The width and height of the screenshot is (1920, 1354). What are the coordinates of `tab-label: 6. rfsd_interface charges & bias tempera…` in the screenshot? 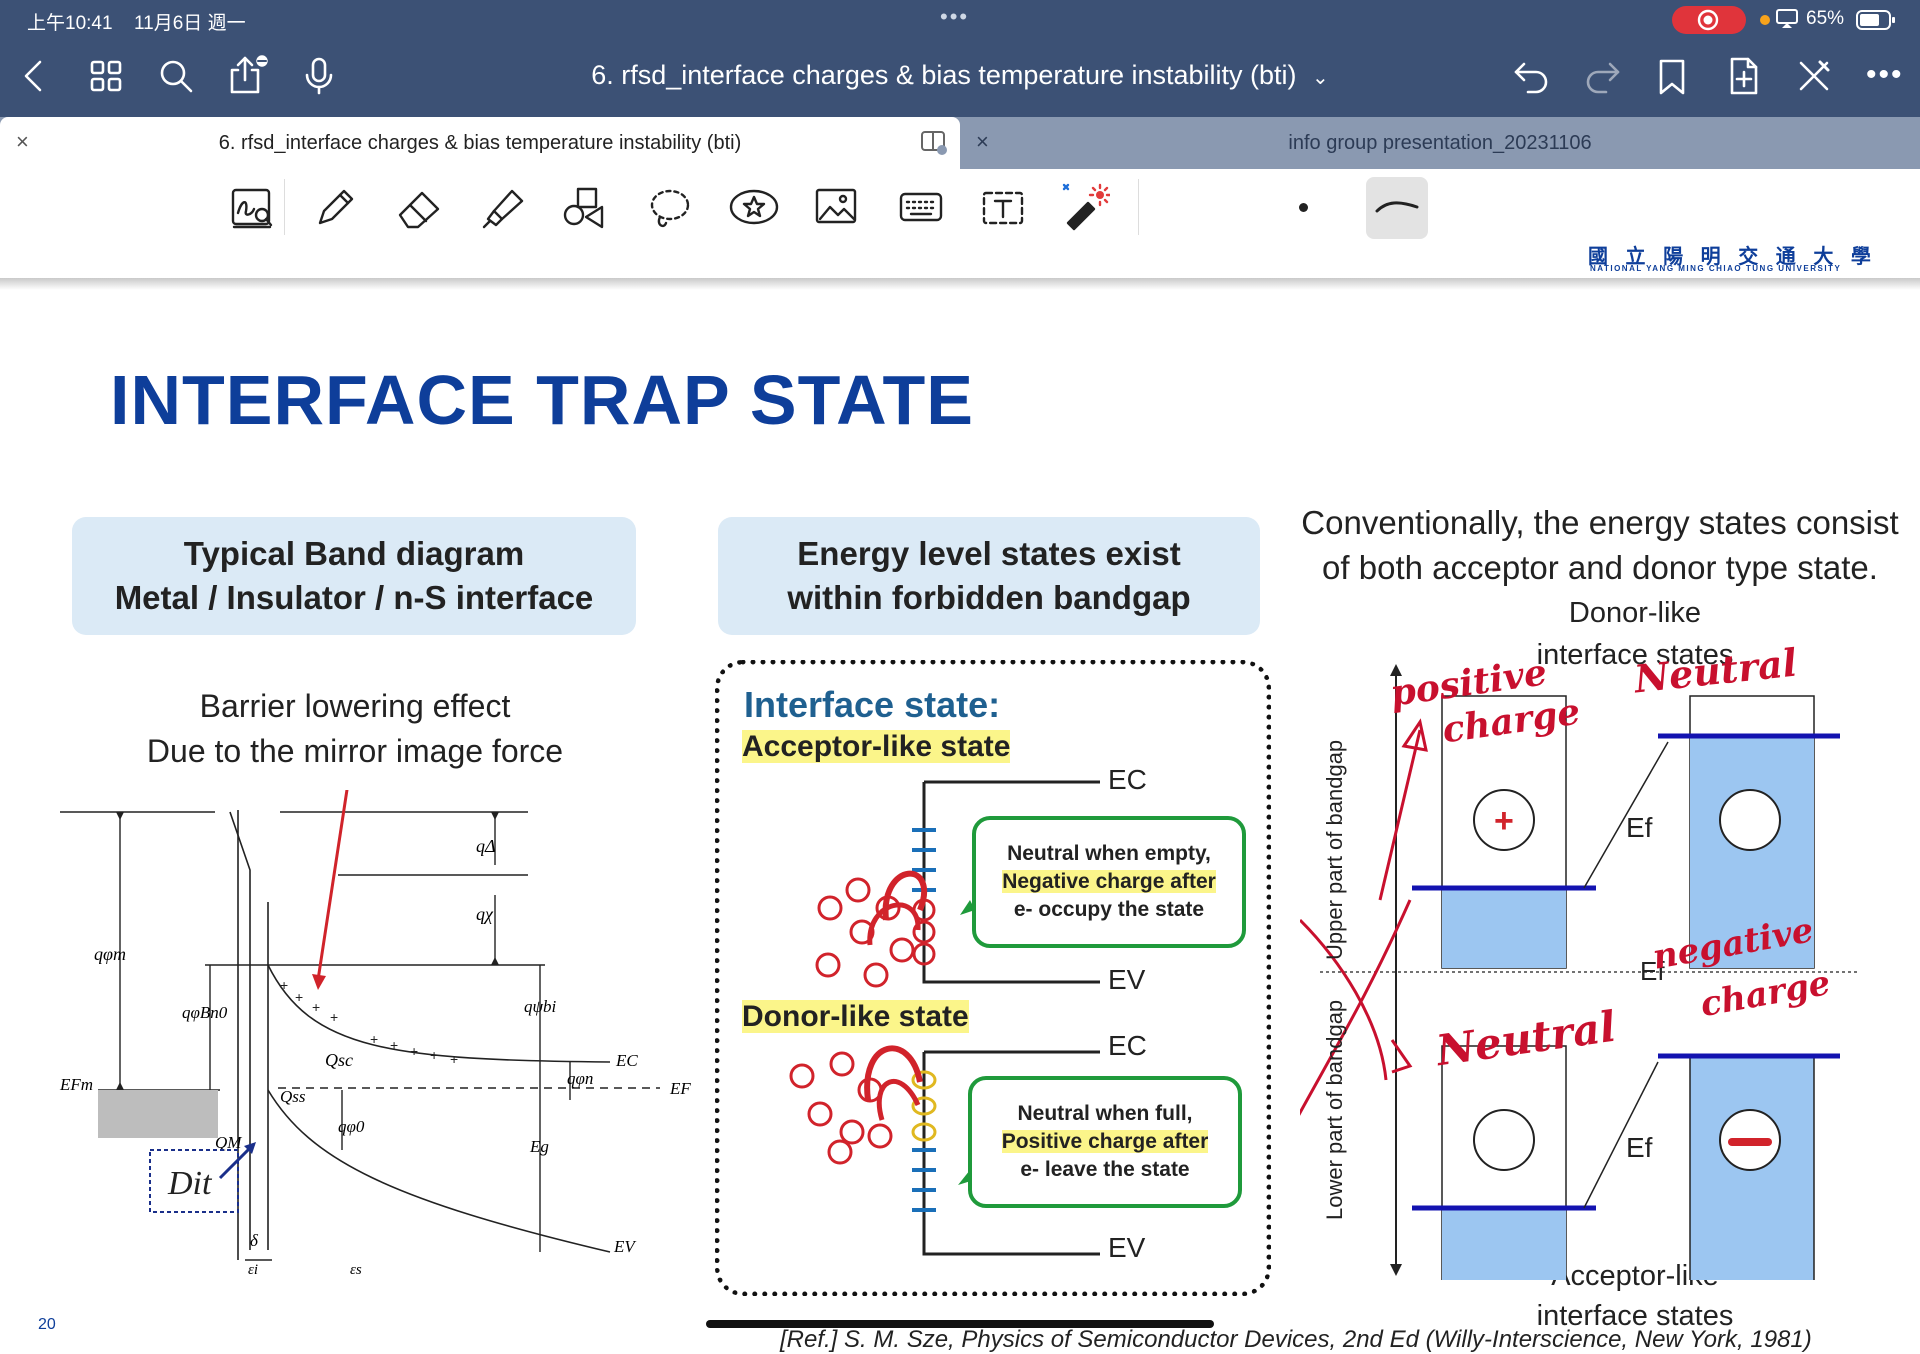 It's located at (480, 142).